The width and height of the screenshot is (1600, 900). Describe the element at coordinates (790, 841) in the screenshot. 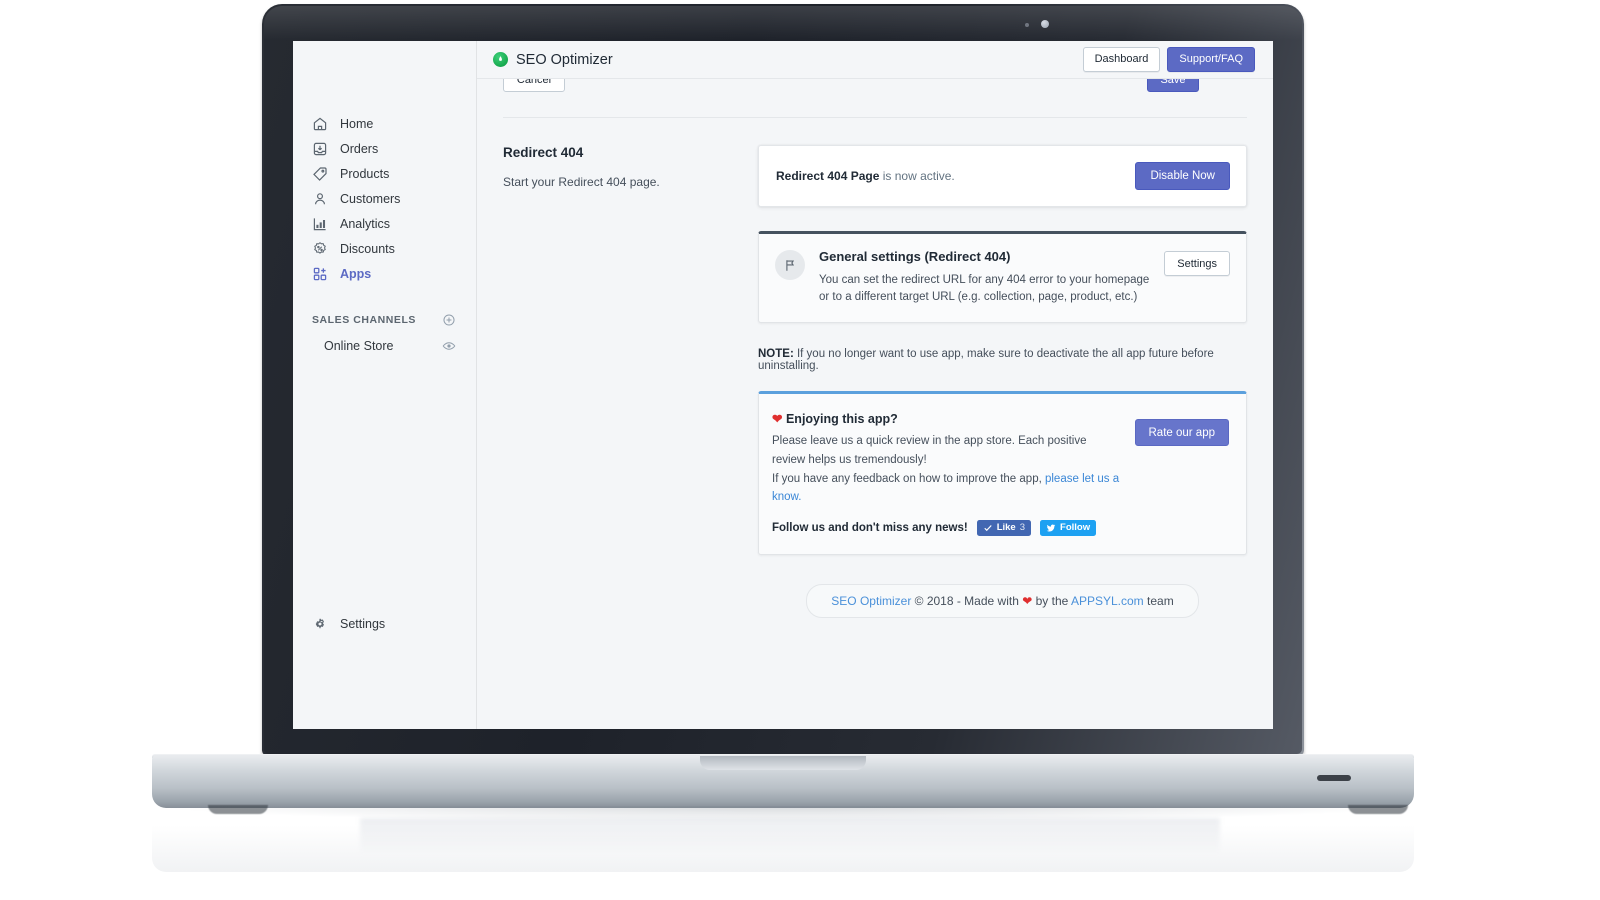

I see `laptop-reflection-soft` at that location.